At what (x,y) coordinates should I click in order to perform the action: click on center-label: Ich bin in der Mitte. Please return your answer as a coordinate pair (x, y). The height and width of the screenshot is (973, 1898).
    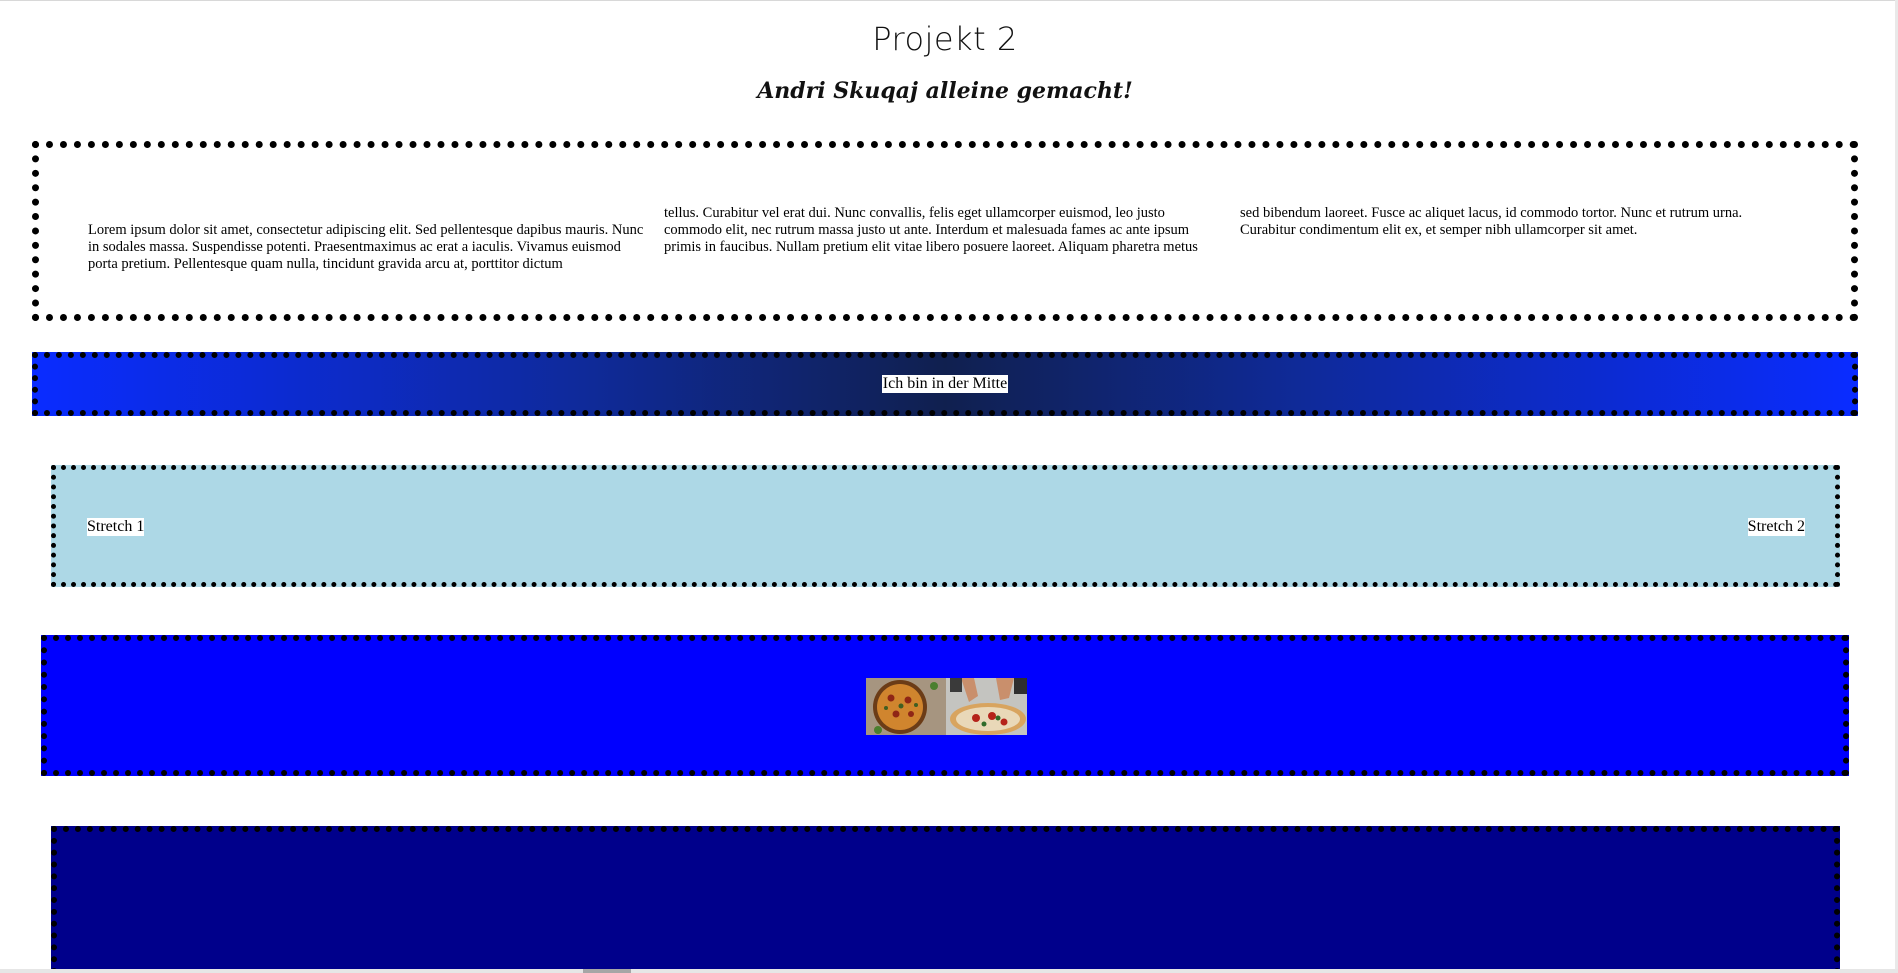
    Looking at the image, I should click on (945, 384).